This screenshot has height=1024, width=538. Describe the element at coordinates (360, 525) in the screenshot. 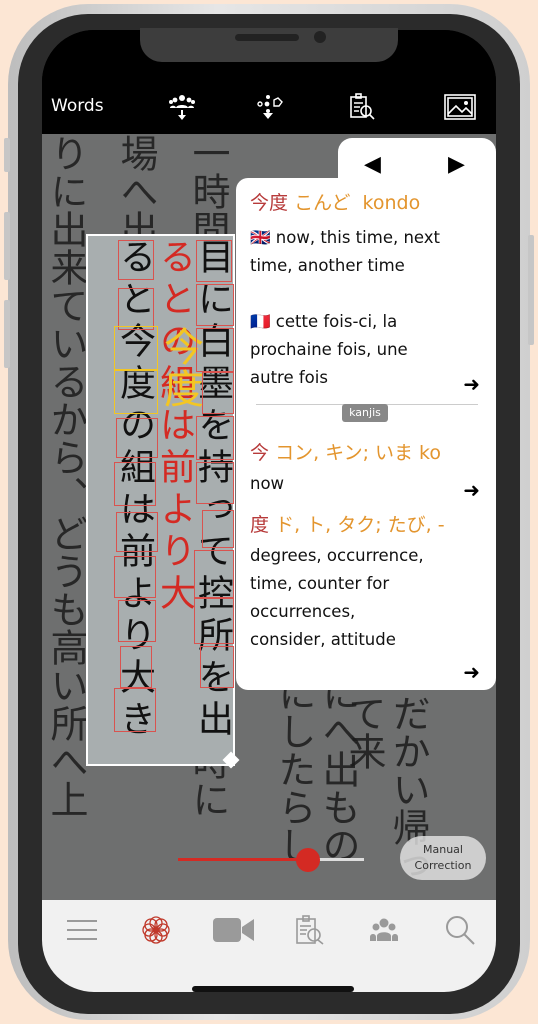

I see `kanji-readings: ド, ト, タク; たび, -` at that location.